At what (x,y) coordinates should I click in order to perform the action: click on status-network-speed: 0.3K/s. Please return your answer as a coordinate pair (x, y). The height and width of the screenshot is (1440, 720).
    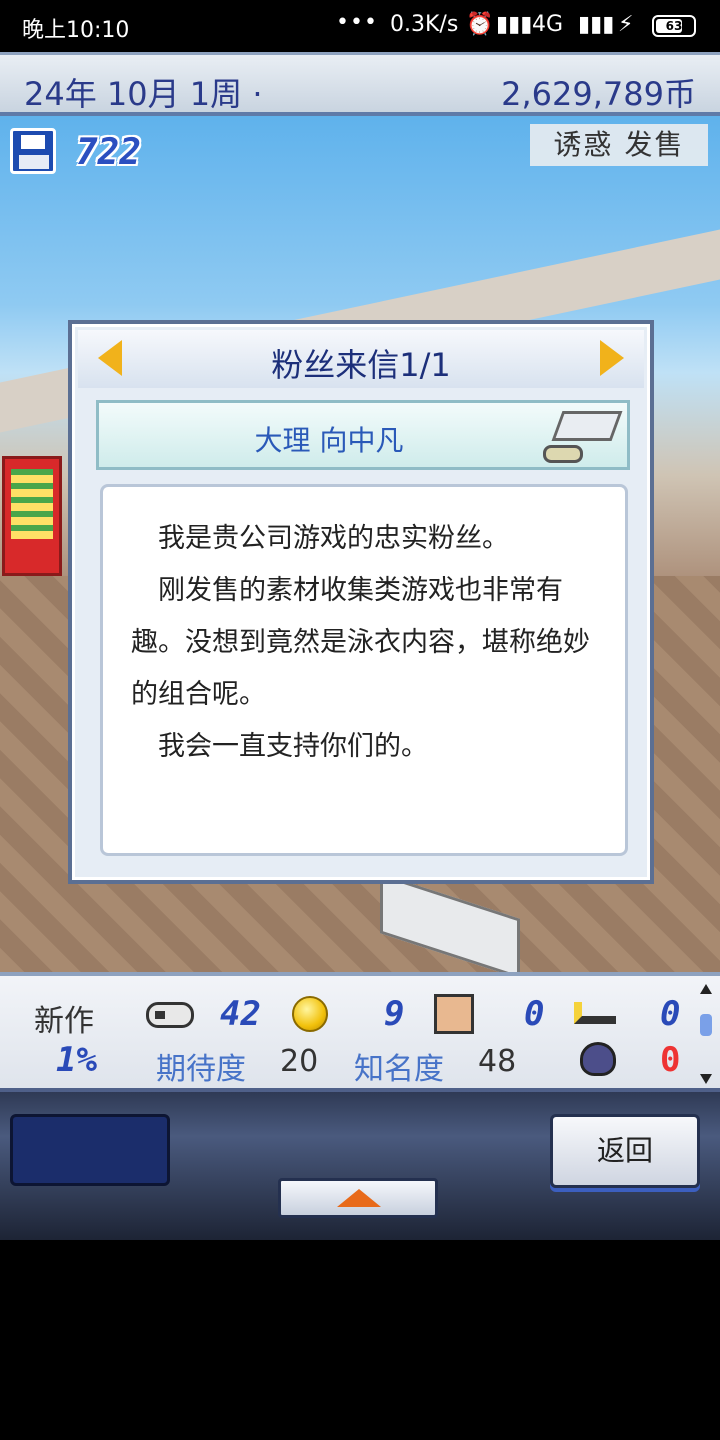
    Looking at the image, I should click on (424, 24).